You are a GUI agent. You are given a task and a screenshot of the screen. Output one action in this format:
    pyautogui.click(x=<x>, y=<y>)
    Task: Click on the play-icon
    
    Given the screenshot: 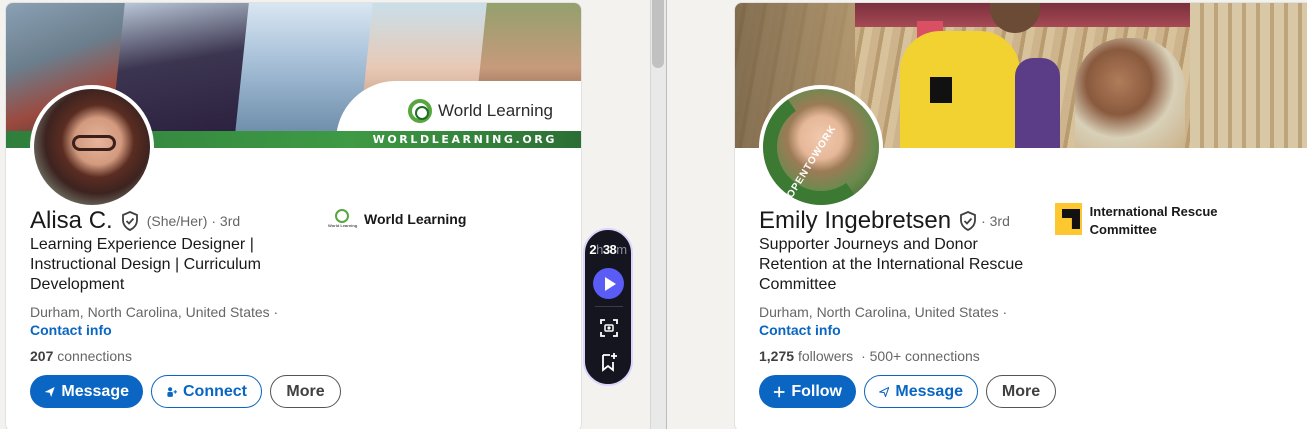 What is the action you would take?
    pyautogui.click(x=608, y=283)
    